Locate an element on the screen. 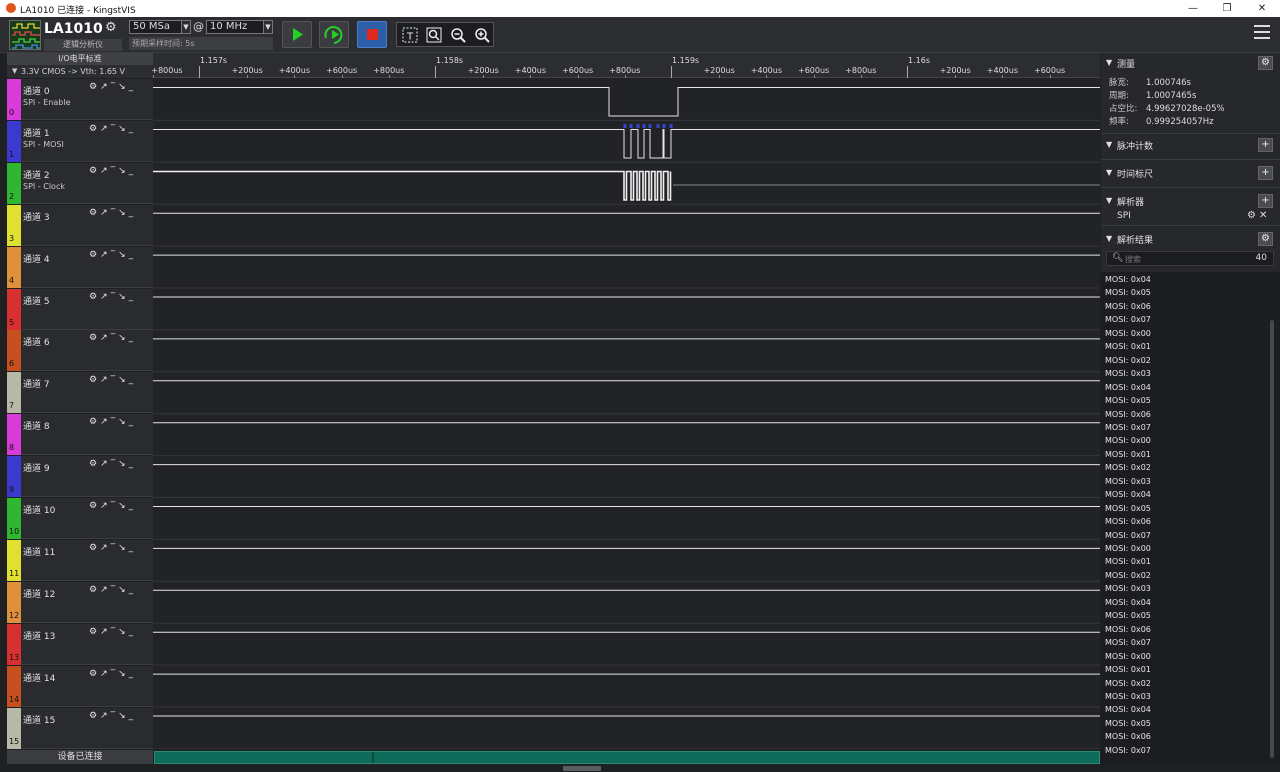 The width and height of the screenshot is (1280, 772). sample-depth-select: 10 MHz ▼ is located at coordinates (239, 27).